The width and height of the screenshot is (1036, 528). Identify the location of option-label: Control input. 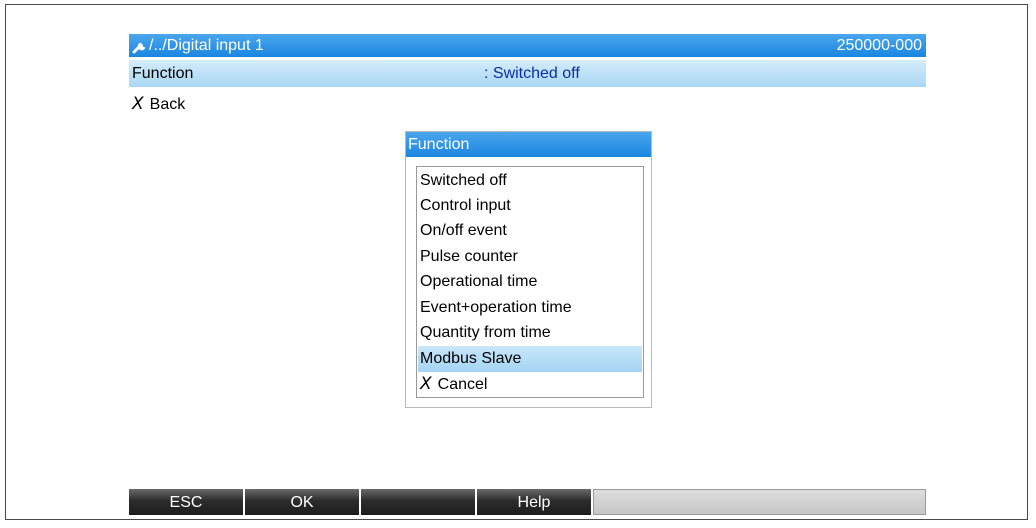
(465, 205).